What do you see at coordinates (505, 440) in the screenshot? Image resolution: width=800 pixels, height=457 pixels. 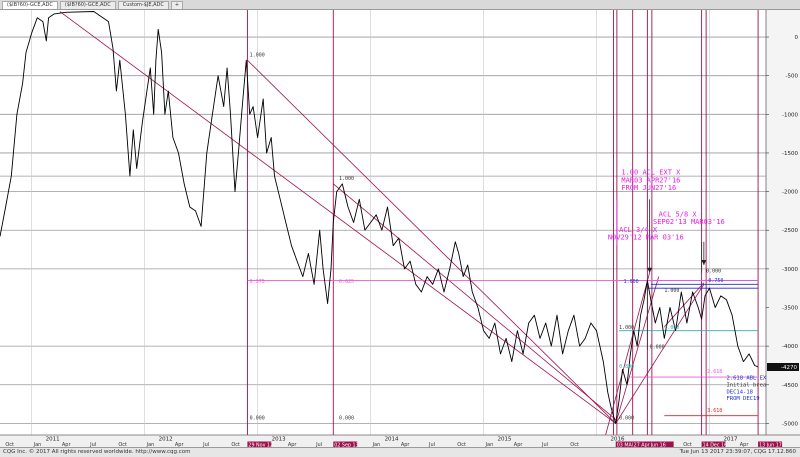 I see `year-label: 2015` at bounding box center [505, 440].